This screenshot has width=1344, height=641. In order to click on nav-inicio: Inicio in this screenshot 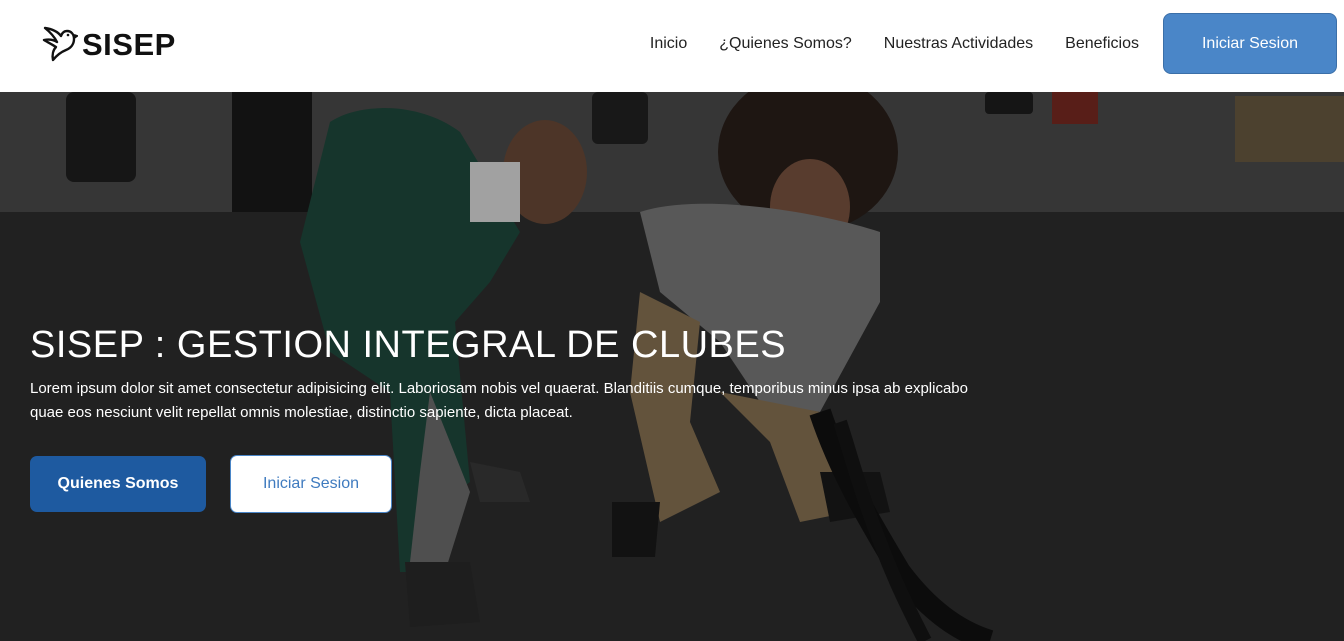, I will do `click(668, 44)`.